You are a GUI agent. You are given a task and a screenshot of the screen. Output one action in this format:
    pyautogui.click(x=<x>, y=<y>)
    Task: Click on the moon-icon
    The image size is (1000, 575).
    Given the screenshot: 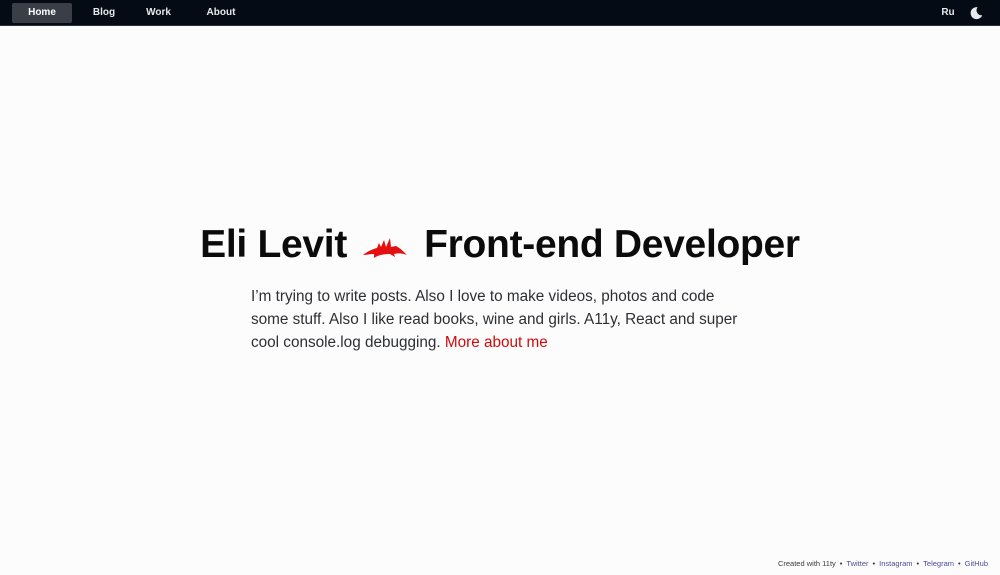 What is the action you would take?
    pyautogui.click(x=976, y=13)
    